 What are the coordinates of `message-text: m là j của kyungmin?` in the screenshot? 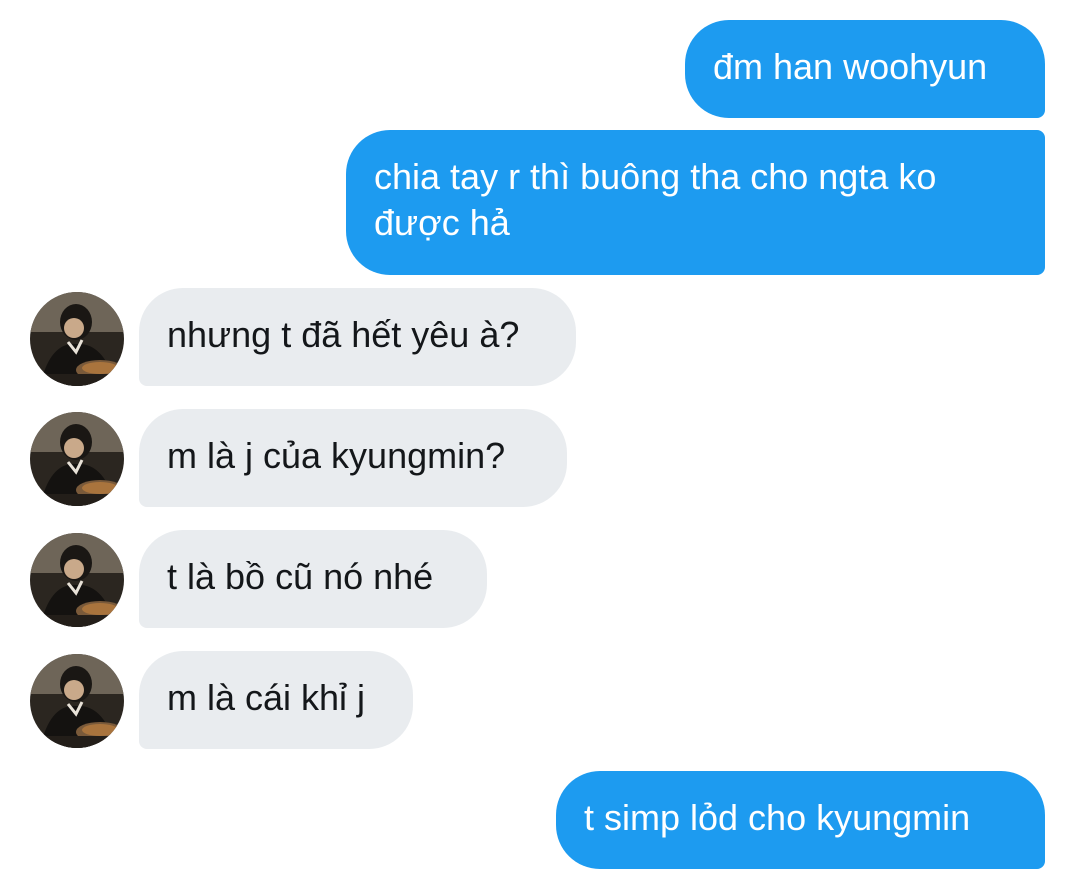 It's located at (336, 455).